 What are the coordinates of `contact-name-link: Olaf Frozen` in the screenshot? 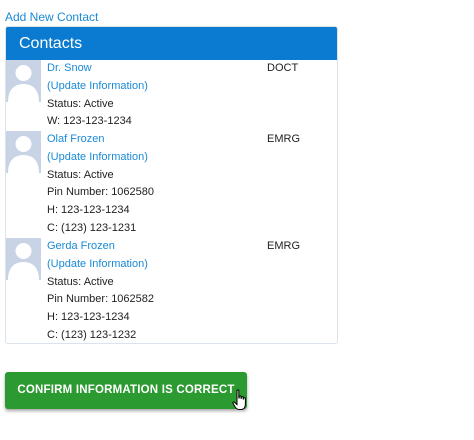 It's located at (100, 140).